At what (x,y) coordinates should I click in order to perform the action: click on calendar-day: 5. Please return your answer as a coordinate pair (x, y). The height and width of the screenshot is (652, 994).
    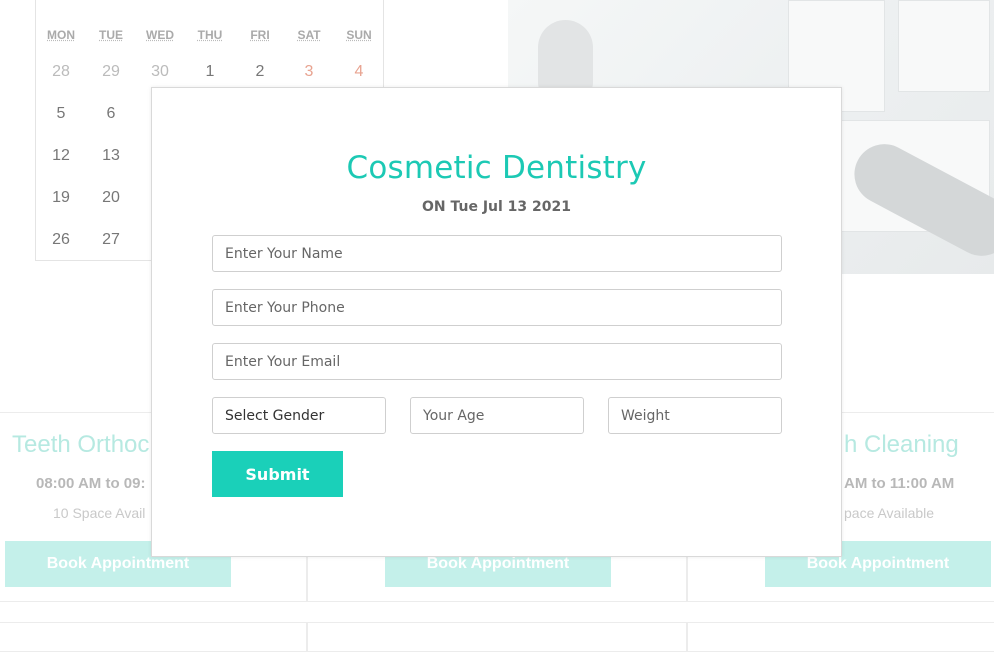
    Looking at the image, I should click on (61, 114).